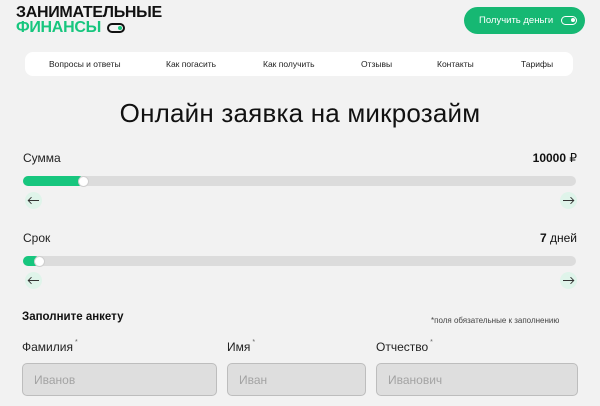 The image size is (600, 406). What do you see at coordinates (516, 20) in the screenshot?
I see `get-money-label: Получить деньги` at bounding box center [516, 20].